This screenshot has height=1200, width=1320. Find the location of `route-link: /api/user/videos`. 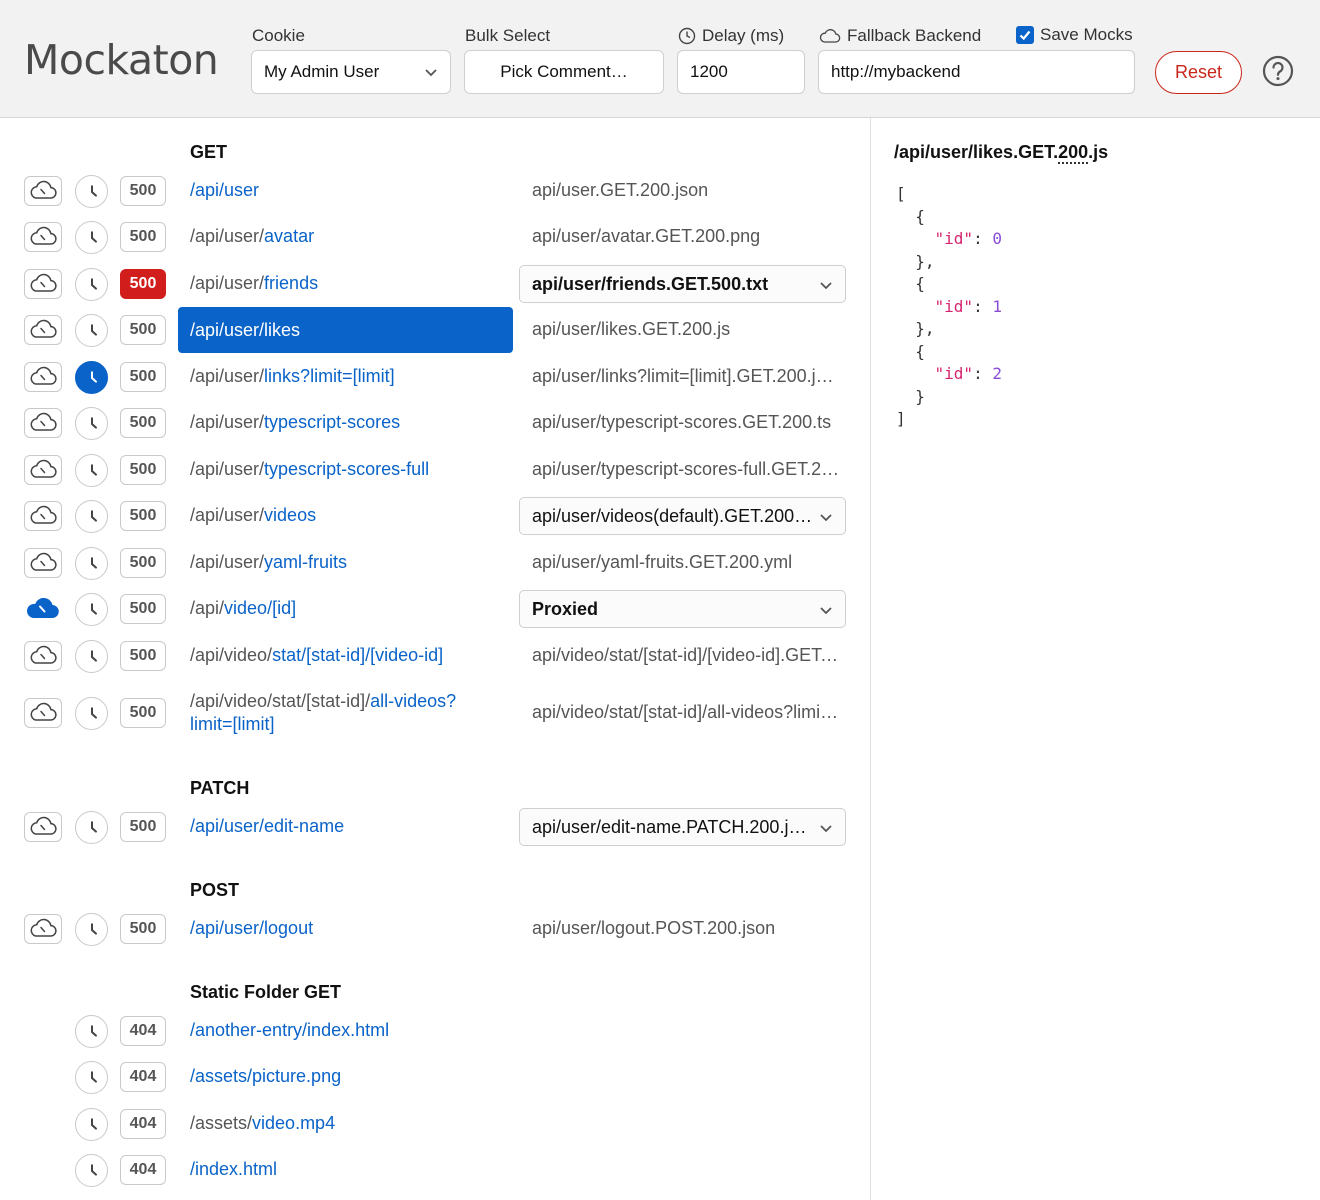

route-link: /api/user/videos is located at coordinates (253, 515).